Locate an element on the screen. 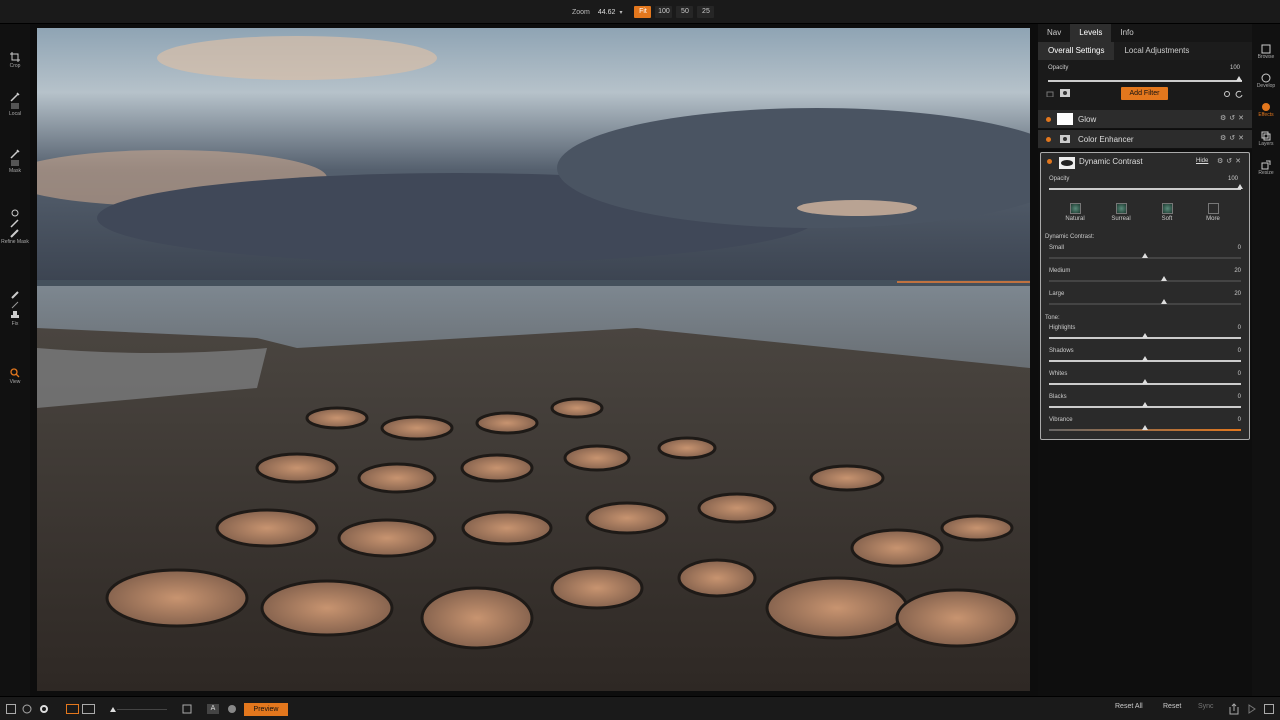 The width and height of the screenshot is (1280, 720). share-icon is located at coordinates (1234, 709).